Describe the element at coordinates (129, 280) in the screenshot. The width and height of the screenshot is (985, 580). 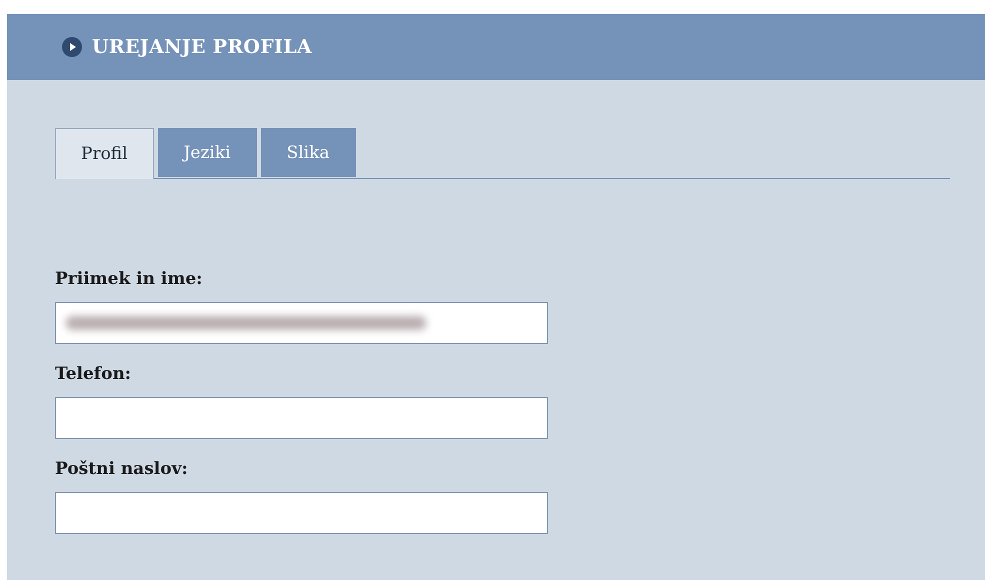
I see `field-label: Priimek in ime:` at that location.